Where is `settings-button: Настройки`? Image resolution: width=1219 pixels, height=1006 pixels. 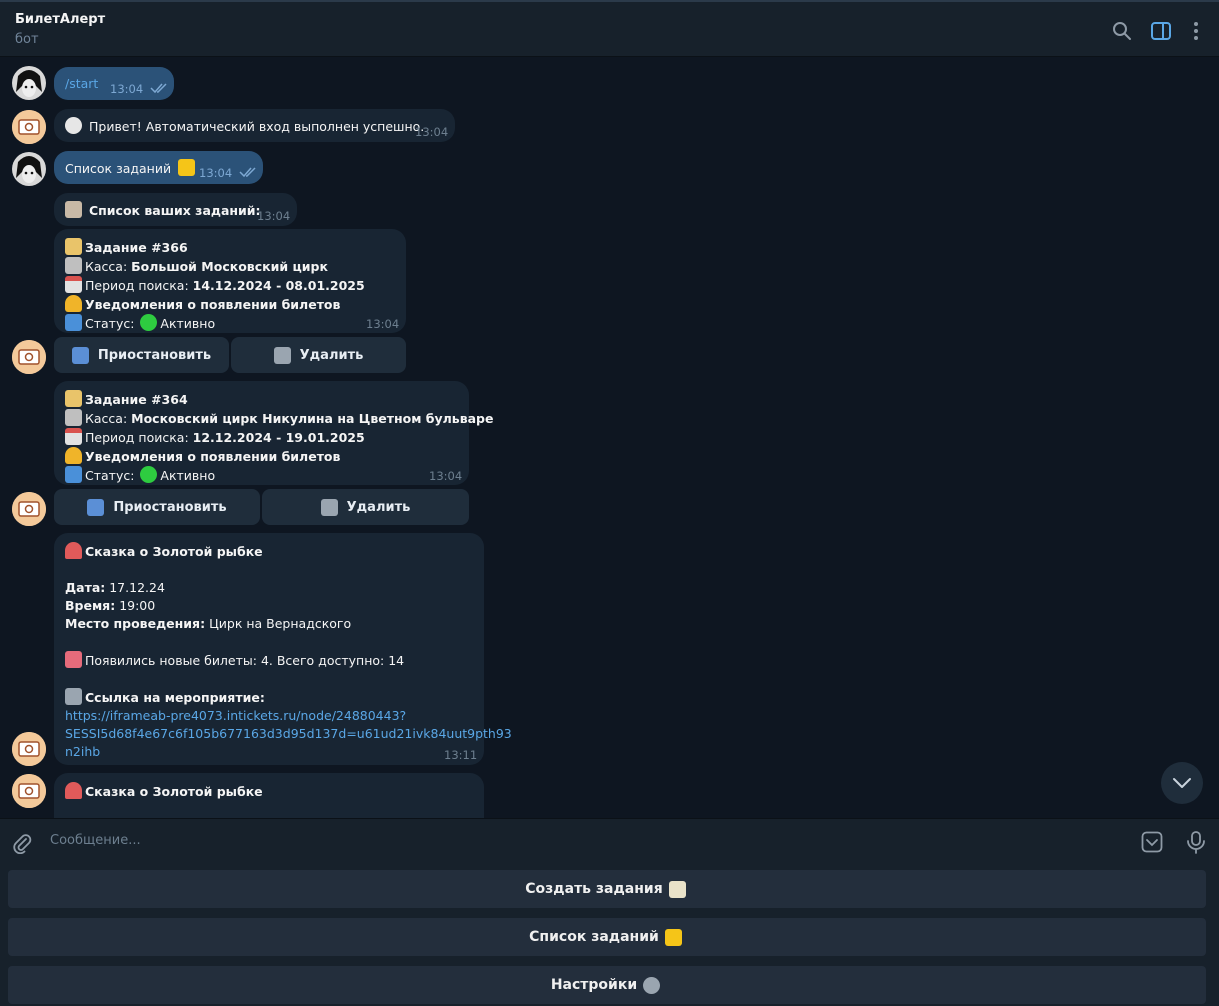
settings-button: Настройки is located at coordinates (607, 985).